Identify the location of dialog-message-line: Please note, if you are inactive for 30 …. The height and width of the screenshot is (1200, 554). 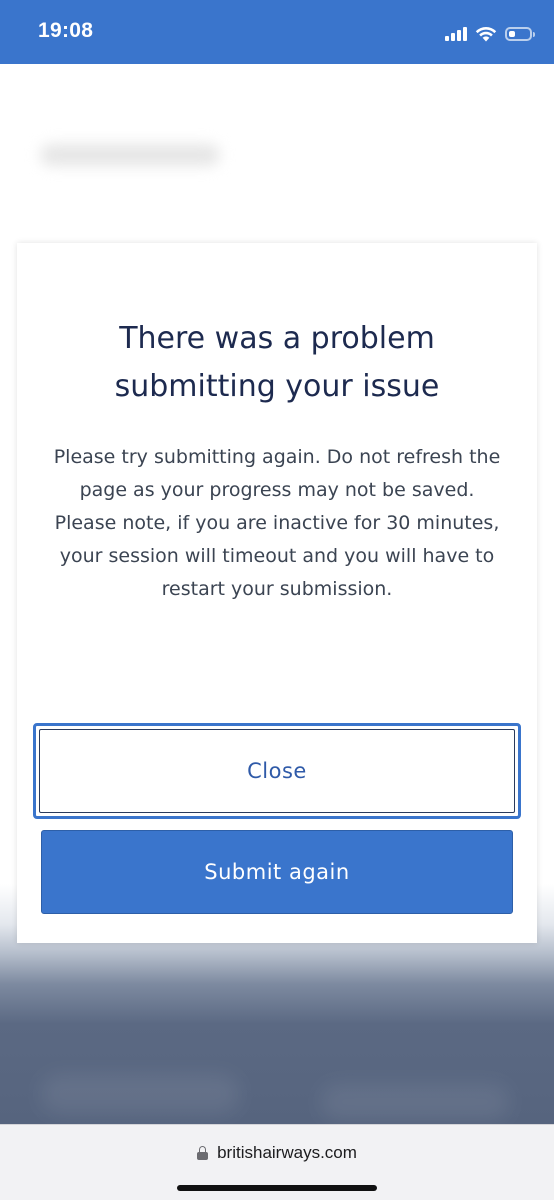
(277, 556).